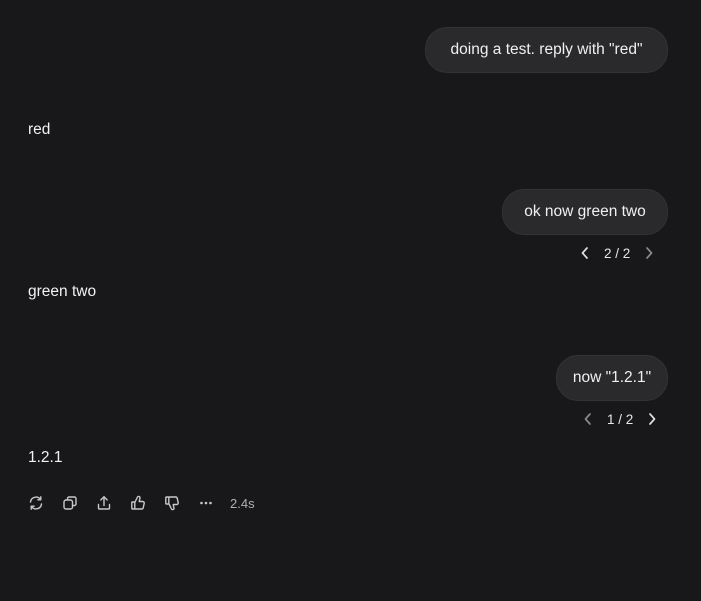 This screenshot has width=701, height=601. I want to click on share-icon, so click(104, 503).